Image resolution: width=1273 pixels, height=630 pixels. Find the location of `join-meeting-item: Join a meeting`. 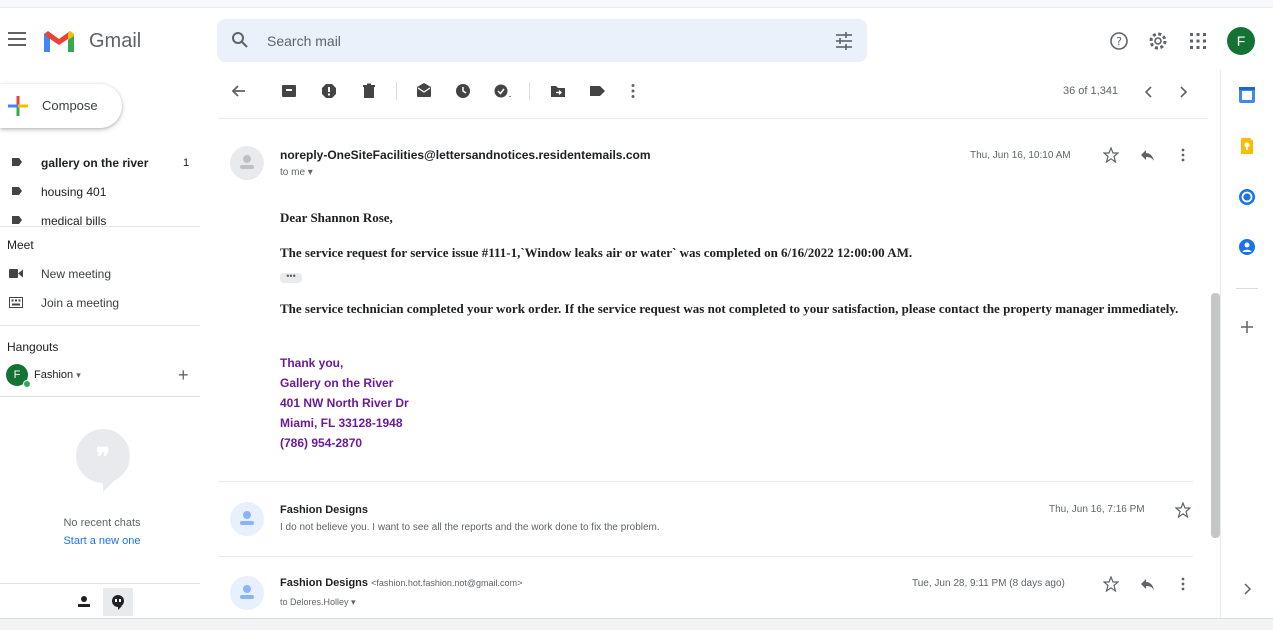

join-meeting-item: Join a meeting is located at coordinates (100, 303).